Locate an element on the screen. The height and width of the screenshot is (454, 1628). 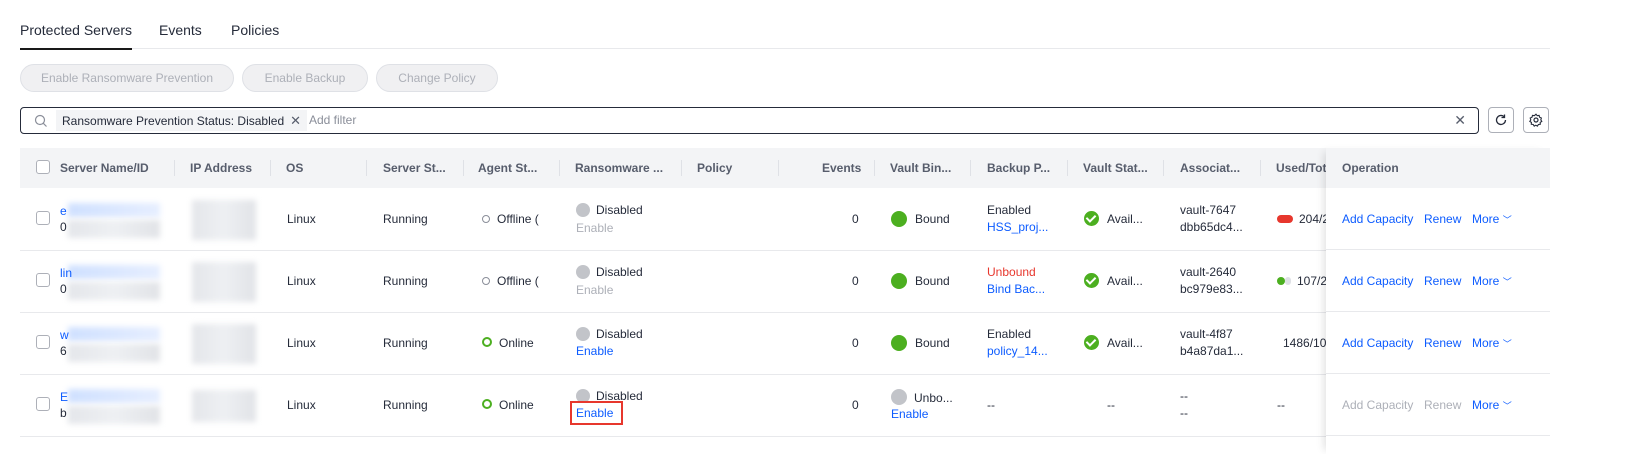
server-name-link: E is located at coordinates (64, 397).